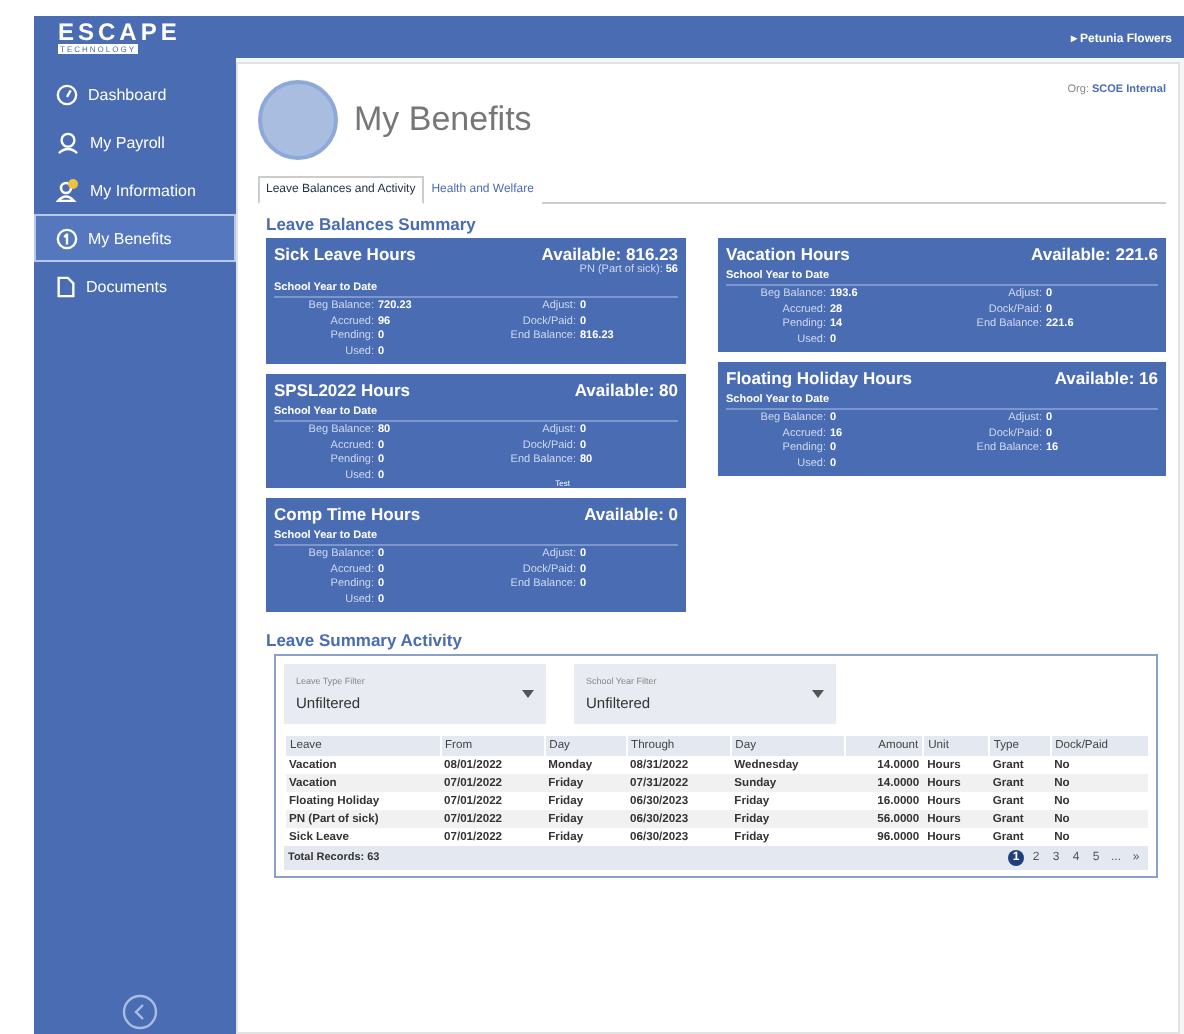 The height and width of the screenshot is (1034, 1184). Describe the element at coordinates (135, 238) in the screenshot. I see `sidebar-item: My Benefits` at that location.